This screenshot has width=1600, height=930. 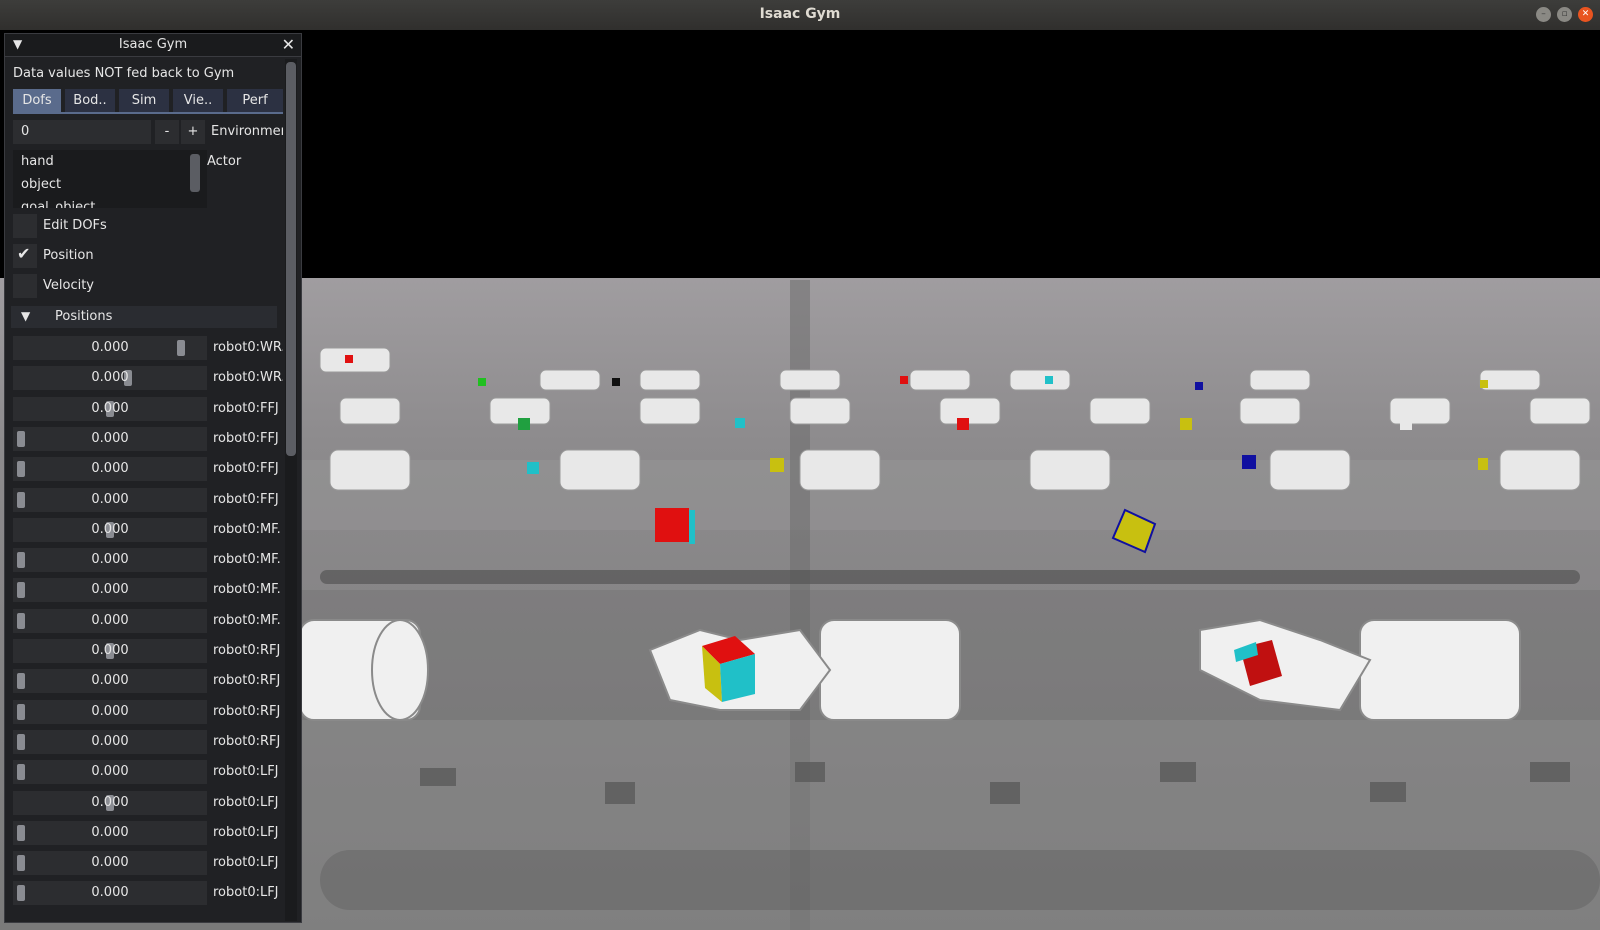 What do you see at coordinates (224, 161) in the screenshot?
I see `actor-label: Actor` at bounding box center [224, 161].